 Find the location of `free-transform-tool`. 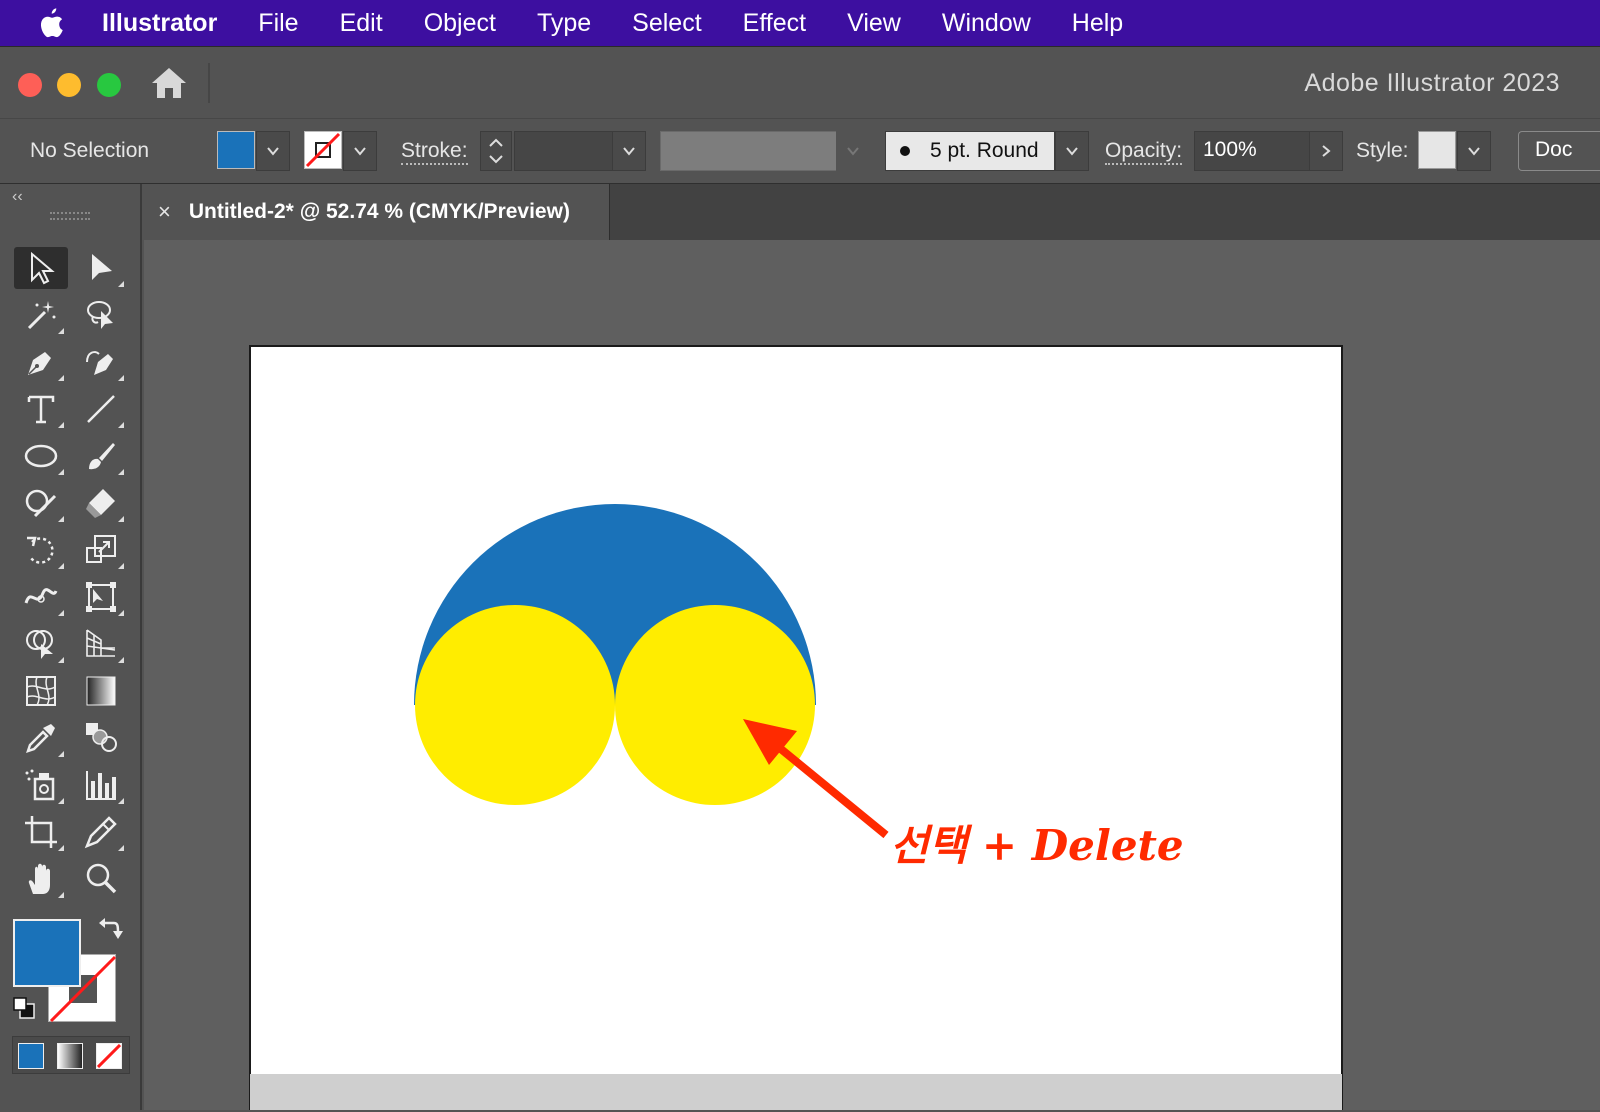

free-transform-tool is located at coordinates (101, 597).